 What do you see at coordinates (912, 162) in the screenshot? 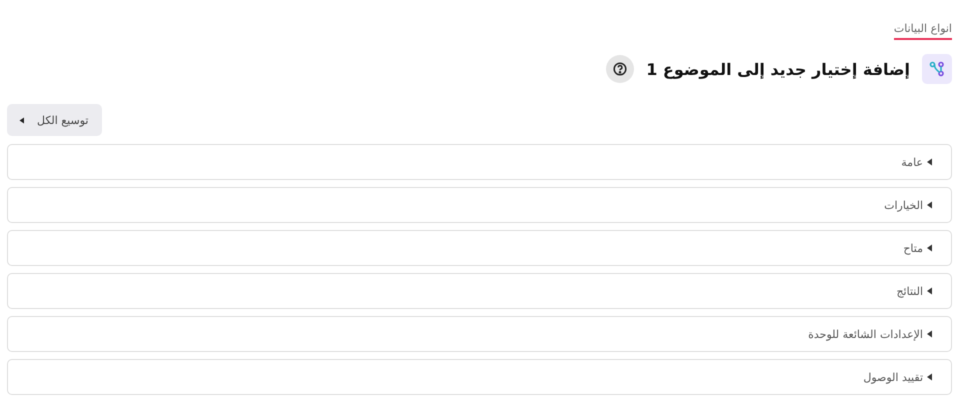
I see `section-label: عامة` at bounding box center [912, 162].